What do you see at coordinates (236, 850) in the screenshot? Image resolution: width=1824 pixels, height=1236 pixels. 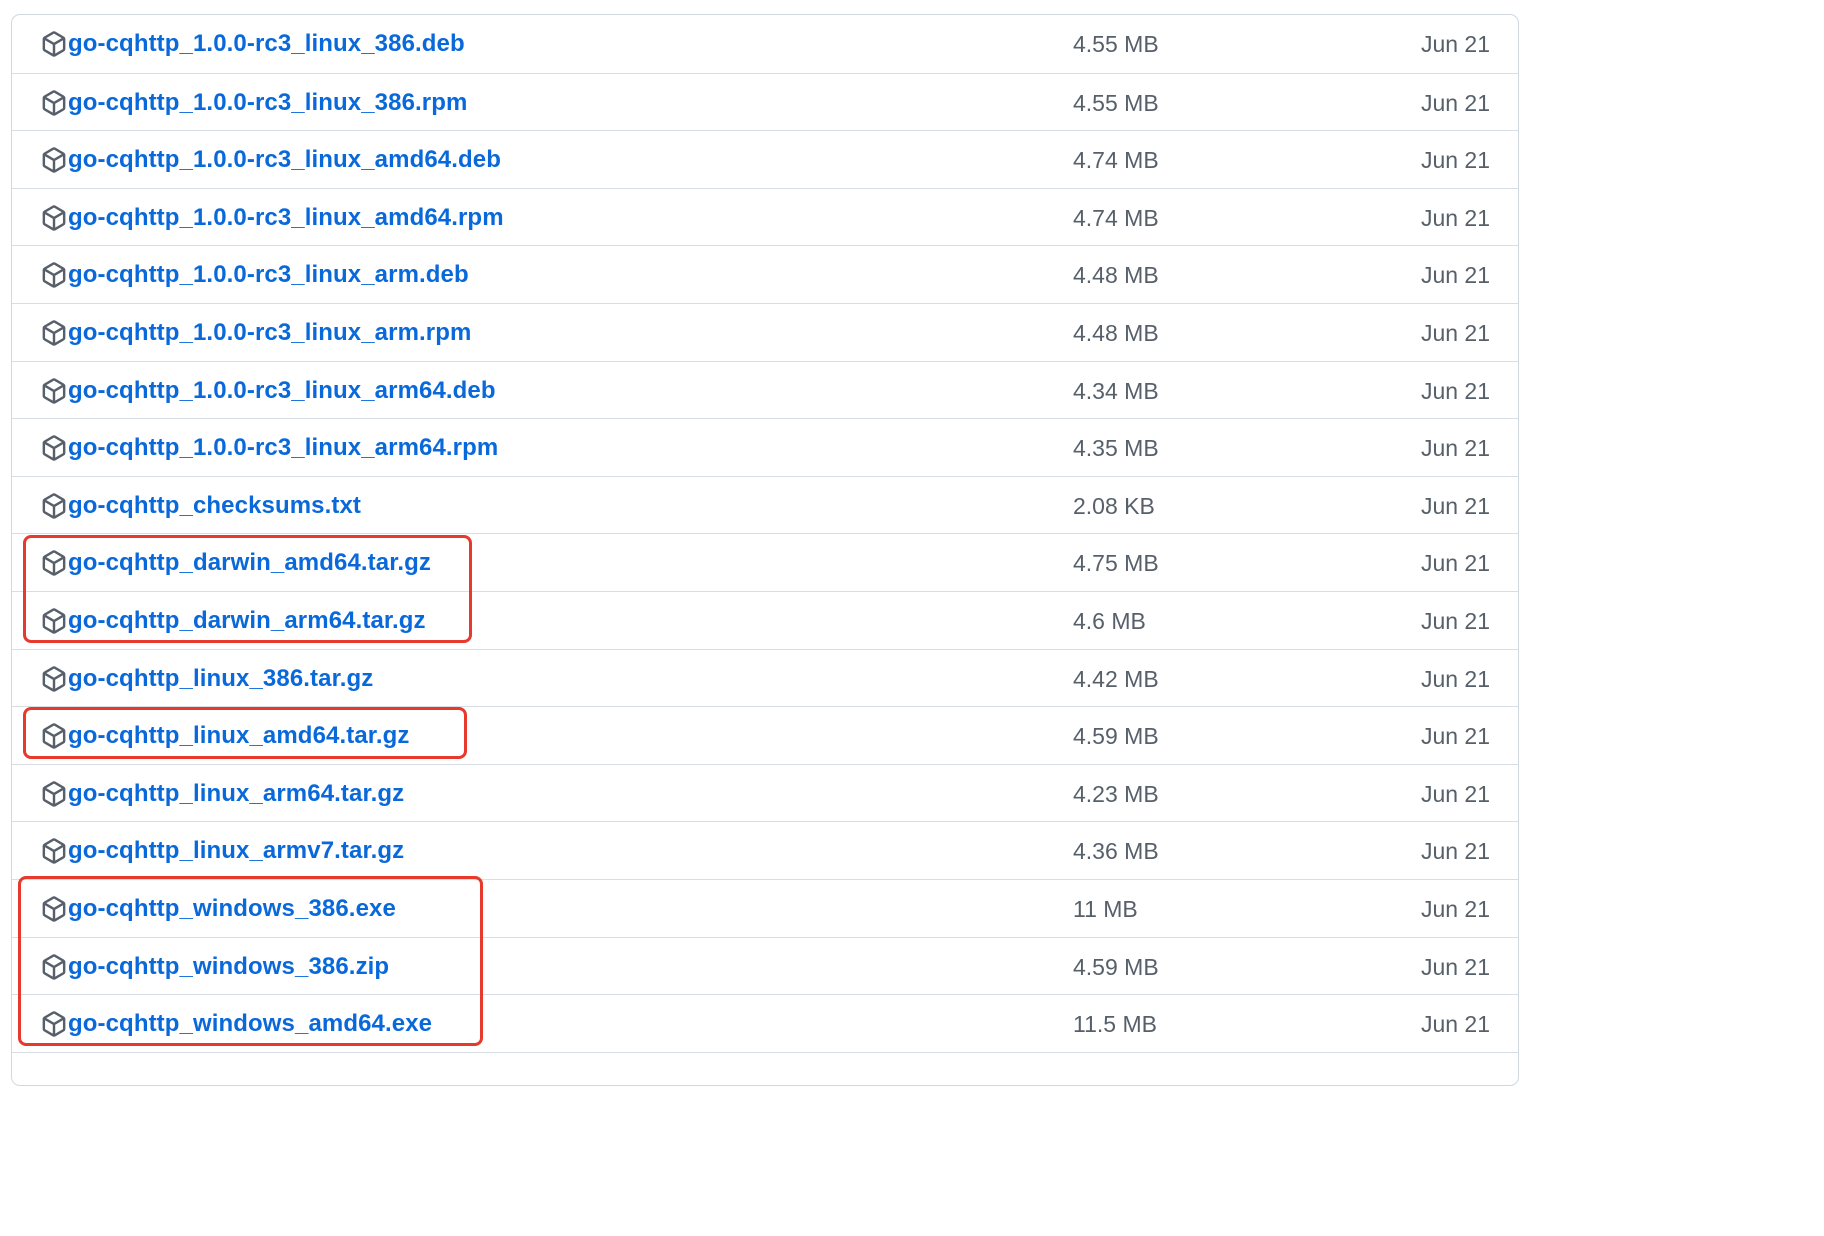 I see `asset-download-link: go-cqhttp_linux_armv7.tar.gz` at bounding box center [236, 850].